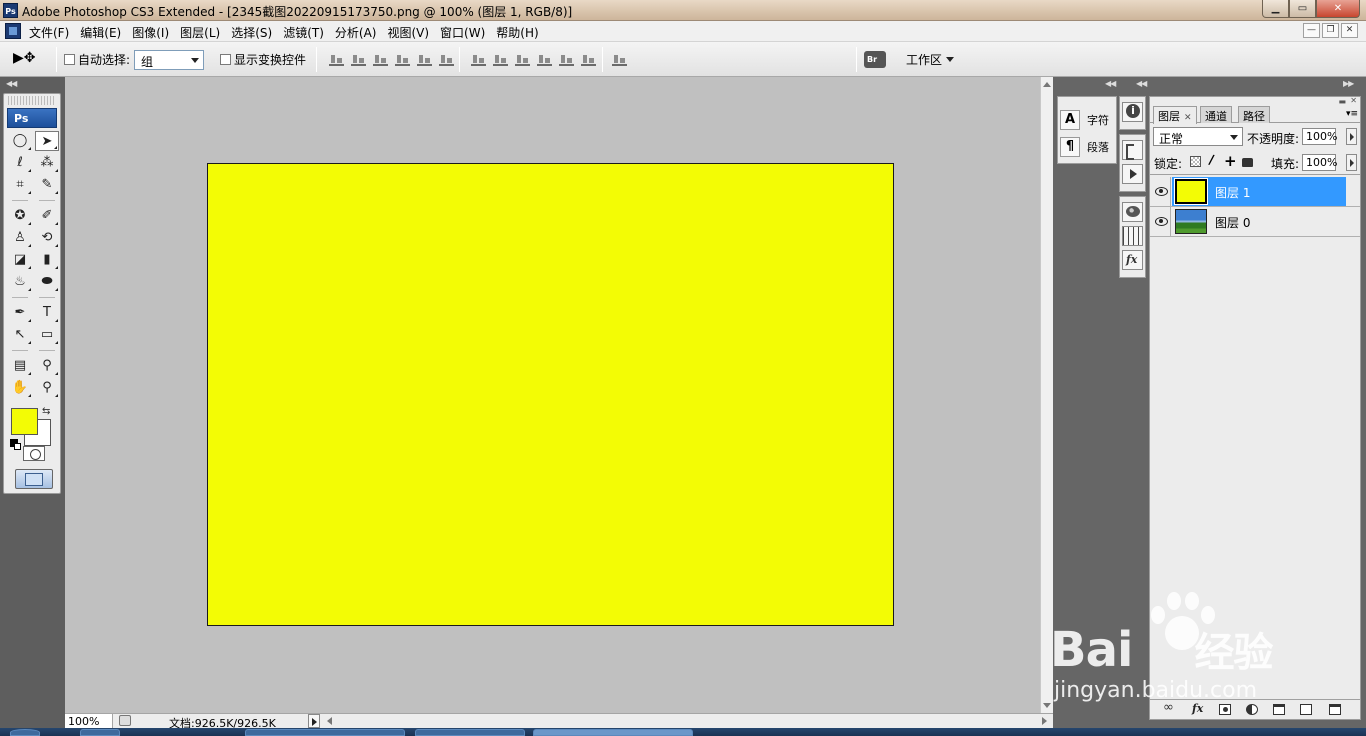 Image resolution: width=1366 pixels, height=736 pixels. Describe the element at coordinates (32, 100) in the screenshot. I see `toolbox-grip` at that location.